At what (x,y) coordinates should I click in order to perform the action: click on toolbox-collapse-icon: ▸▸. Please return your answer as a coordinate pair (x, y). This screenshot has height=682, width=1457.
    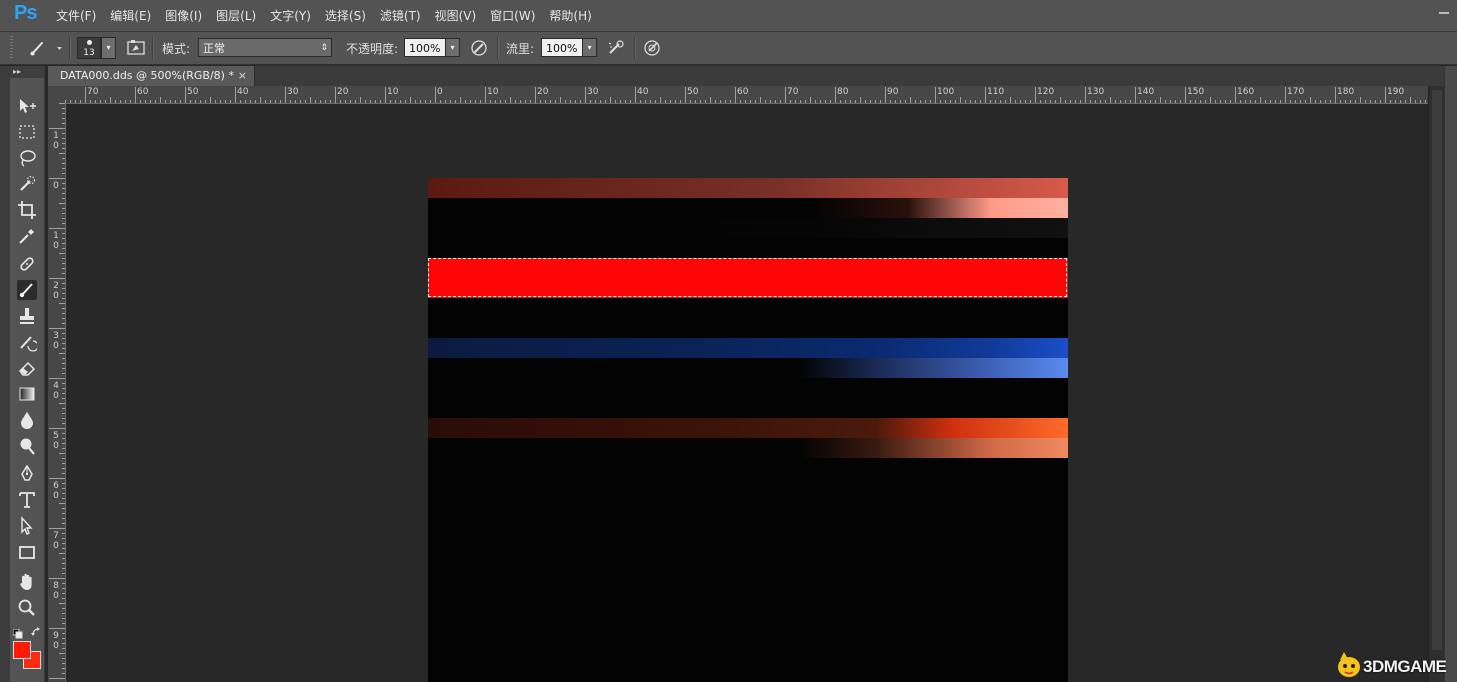
    Looking at the image, I should click on (27, 72).